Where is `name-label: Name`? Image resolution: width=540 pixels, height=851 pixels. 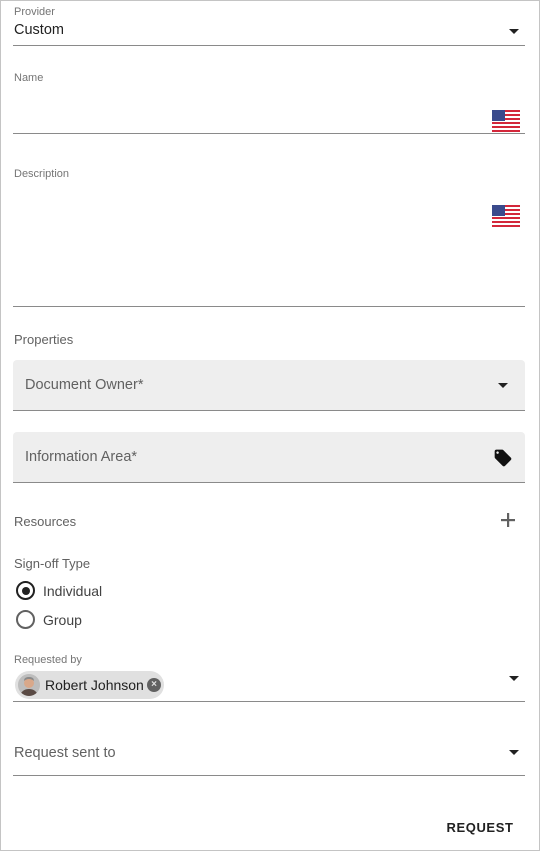
name-label: Name is located at coordinates (29, 78).